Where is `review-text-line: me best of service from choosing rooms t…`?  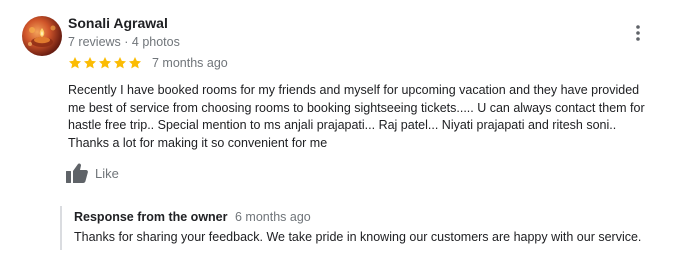 review-text-line: me best of service from choosing rooms t… is located at coordinates (356, 107).